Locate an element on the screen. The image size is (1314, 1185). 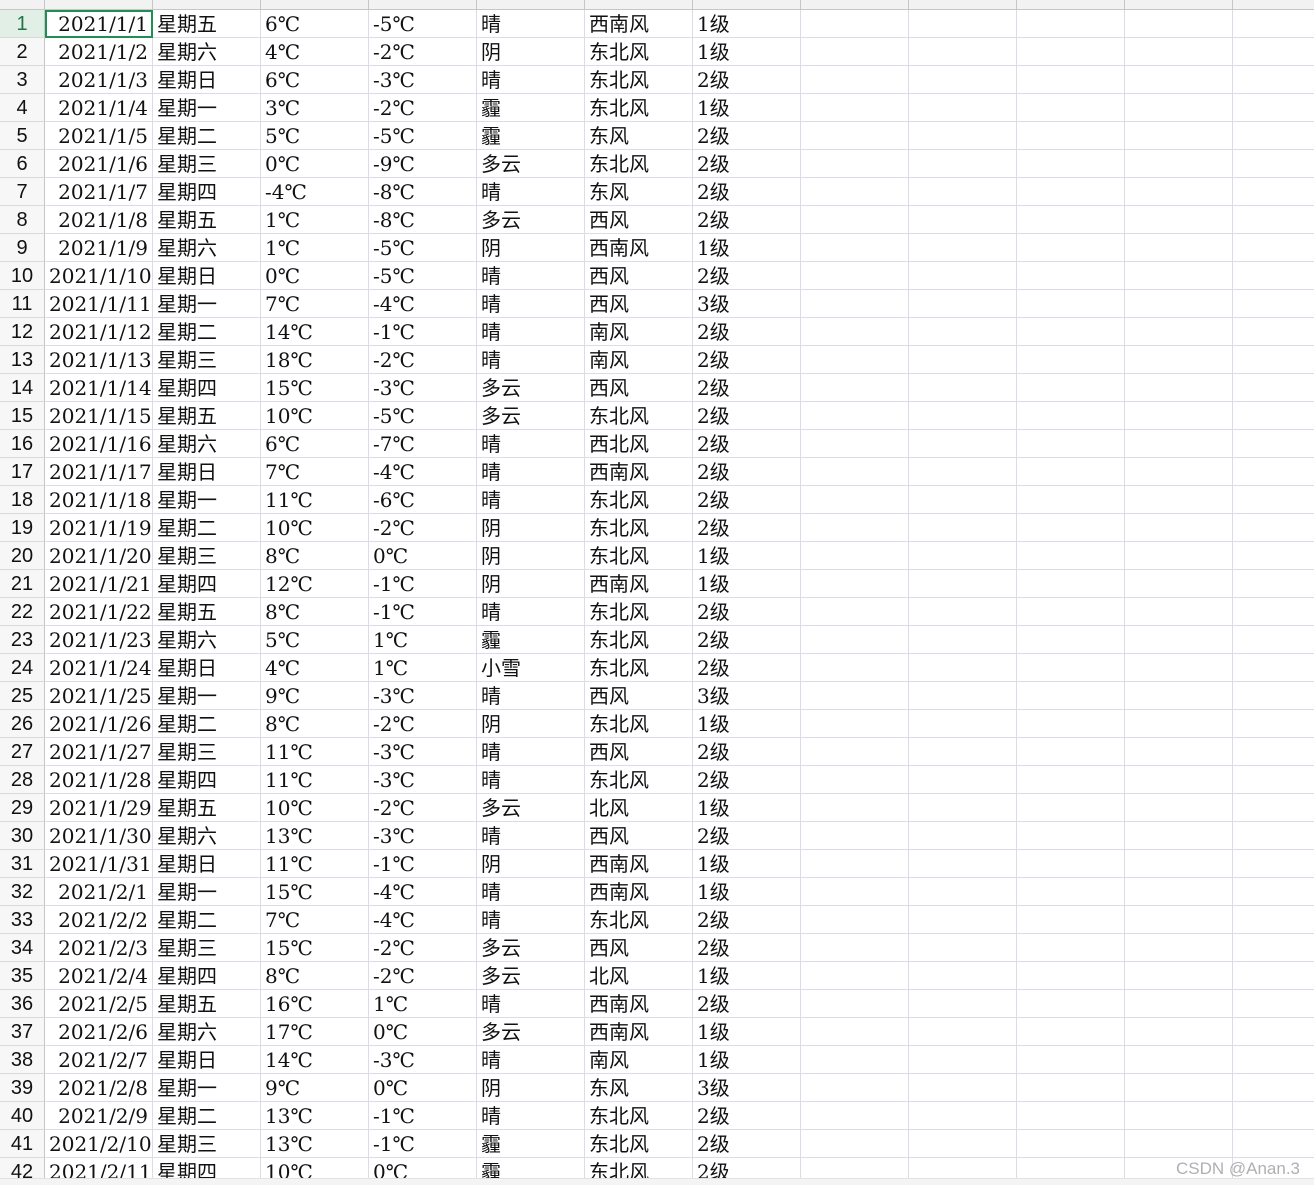
cell-high-temp: 13℃ is located at coordinates (315, 836).